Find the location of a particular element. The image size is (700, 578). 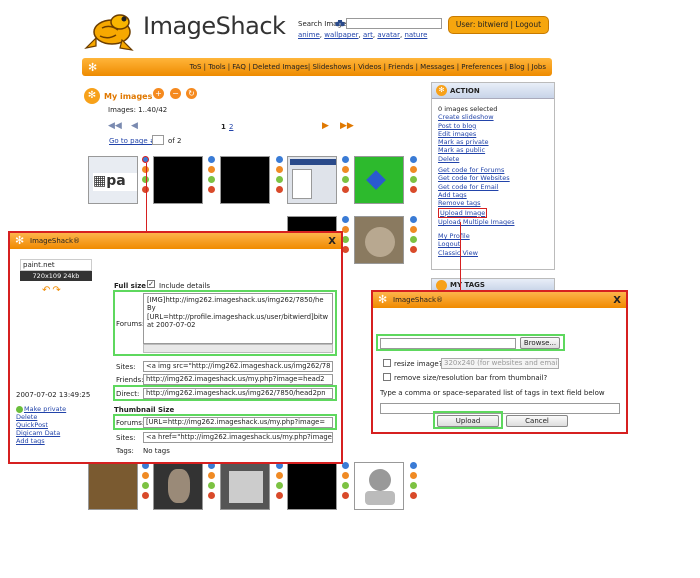

quickpost-link: QuickPost is located at coordinates (41, 425).